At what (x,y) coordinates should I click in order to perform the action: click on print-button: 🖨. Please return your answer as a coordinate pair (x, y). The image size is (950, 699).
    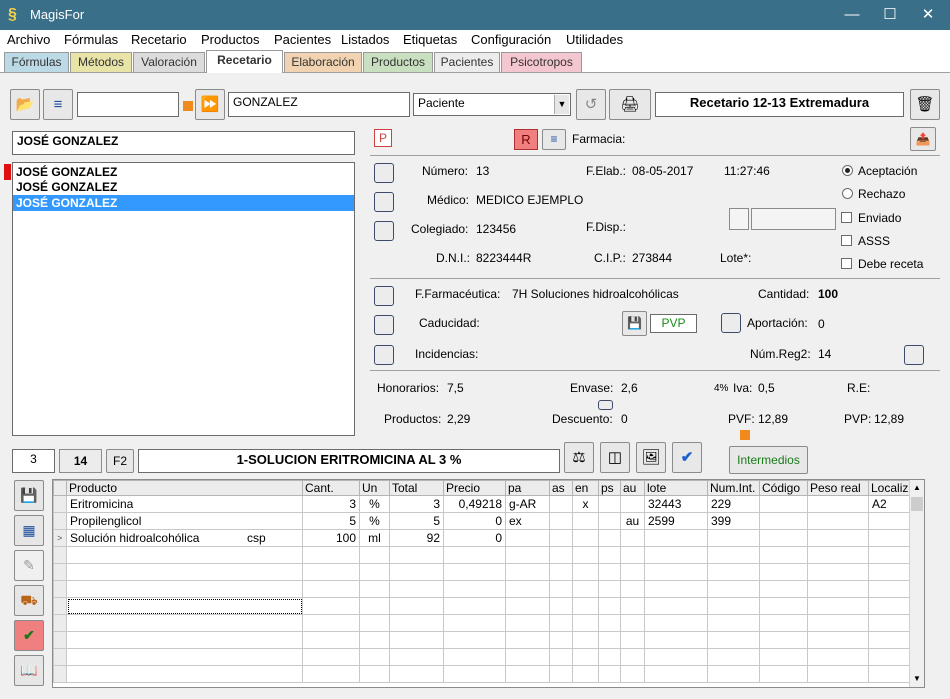
    Looking at the image, I should click on (630, 104).